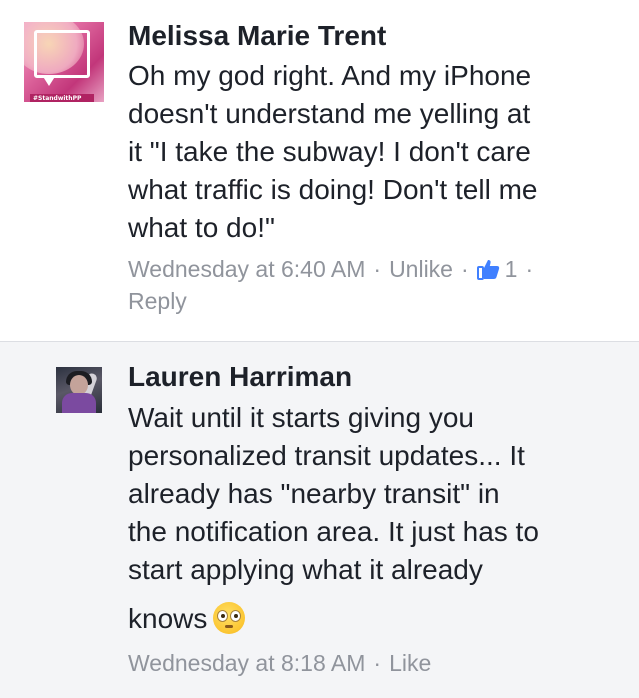 This screenshot has width=639, height=698. Describe the element at coordinates (330, 75) in the screenshot. I see `comment-text-line: Oh my god right. And my iPhone` at that location.